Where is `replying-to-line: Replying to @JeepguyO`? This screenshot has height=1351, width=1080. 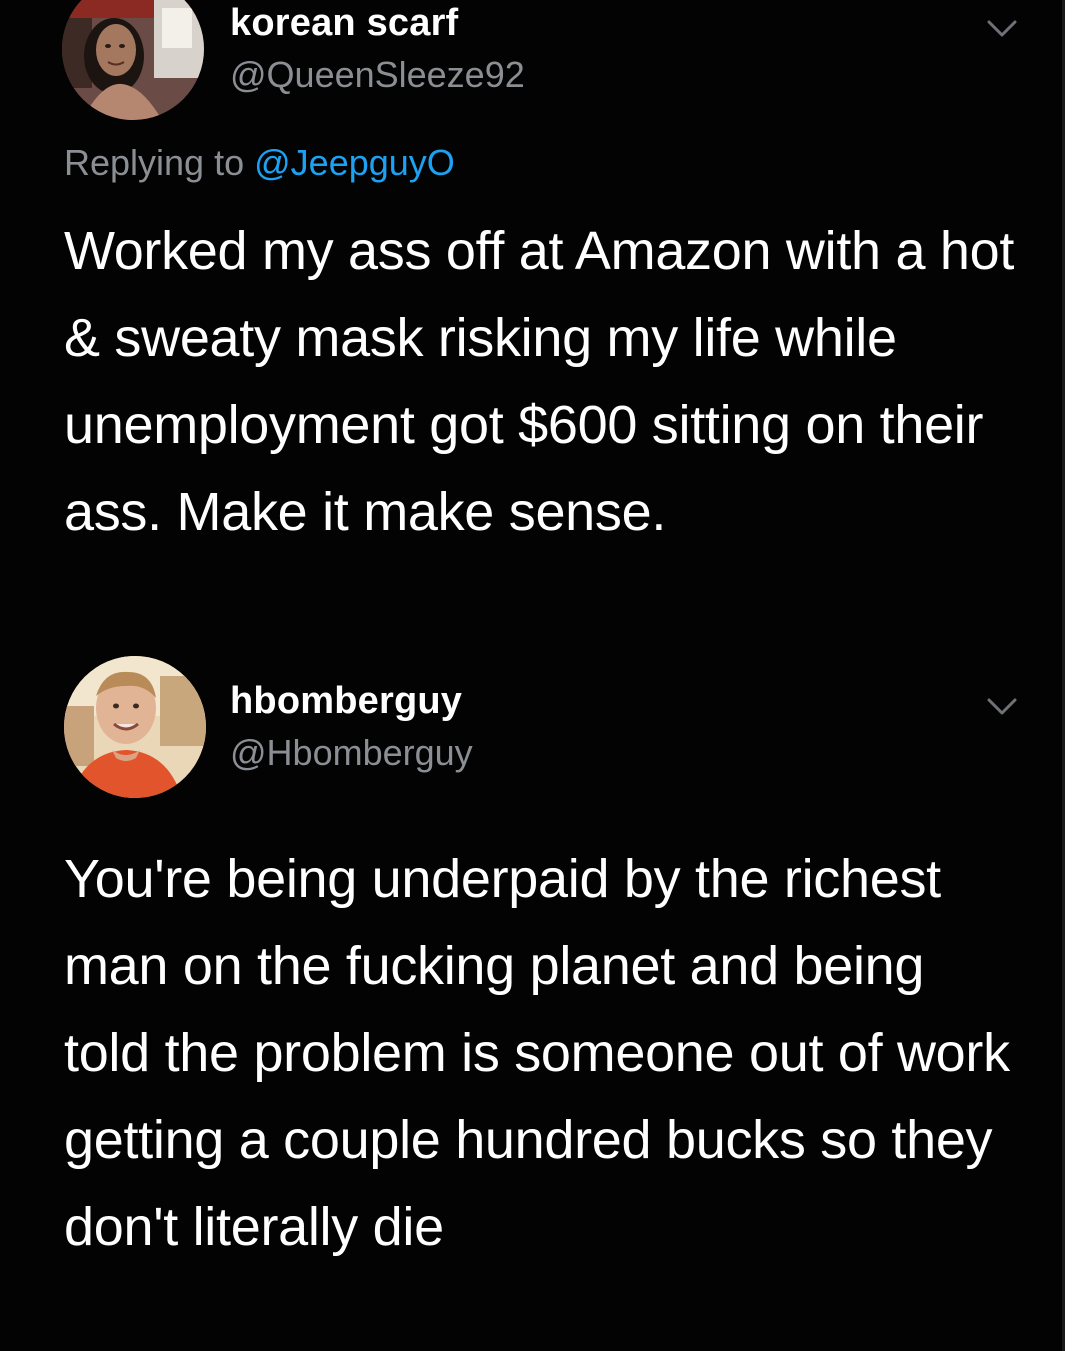
replying-to-line: Replying to @JeepguyO is located at coordinates (259, 163).